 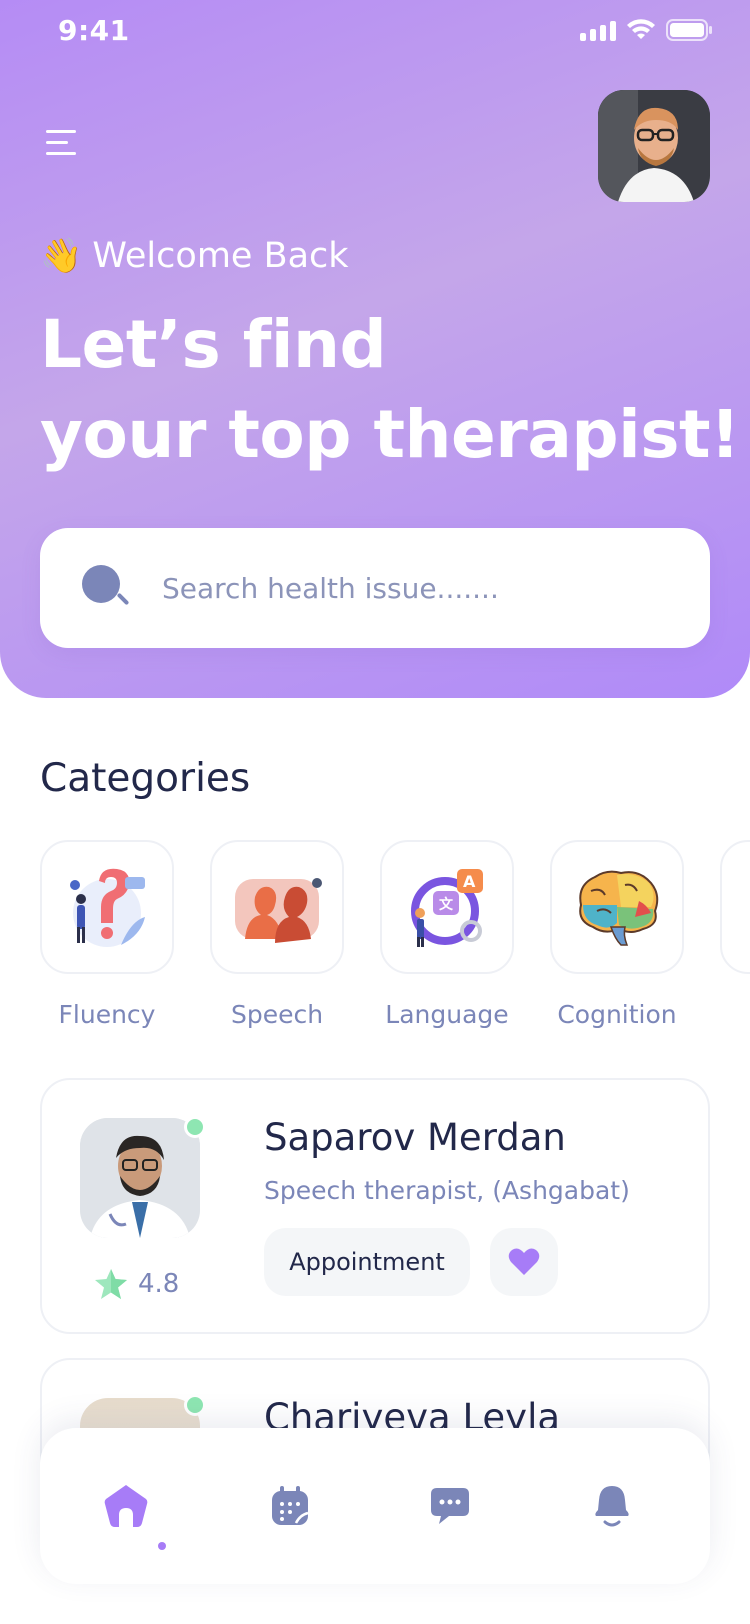 I want to click on therapist-name: Saparov Merdan, so click(x=415, y=1137).